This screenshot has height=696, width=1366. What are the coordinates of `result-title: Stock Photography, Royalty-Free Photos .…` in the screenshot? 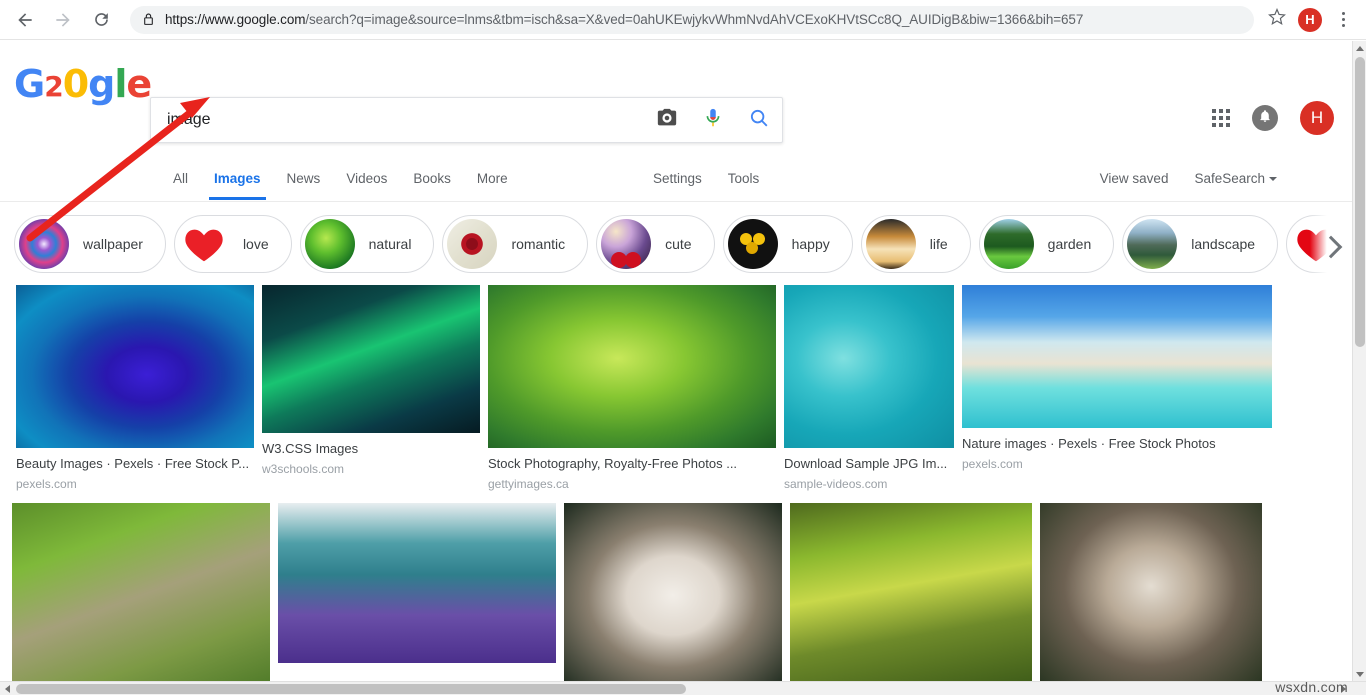 It's located at (632, 463).